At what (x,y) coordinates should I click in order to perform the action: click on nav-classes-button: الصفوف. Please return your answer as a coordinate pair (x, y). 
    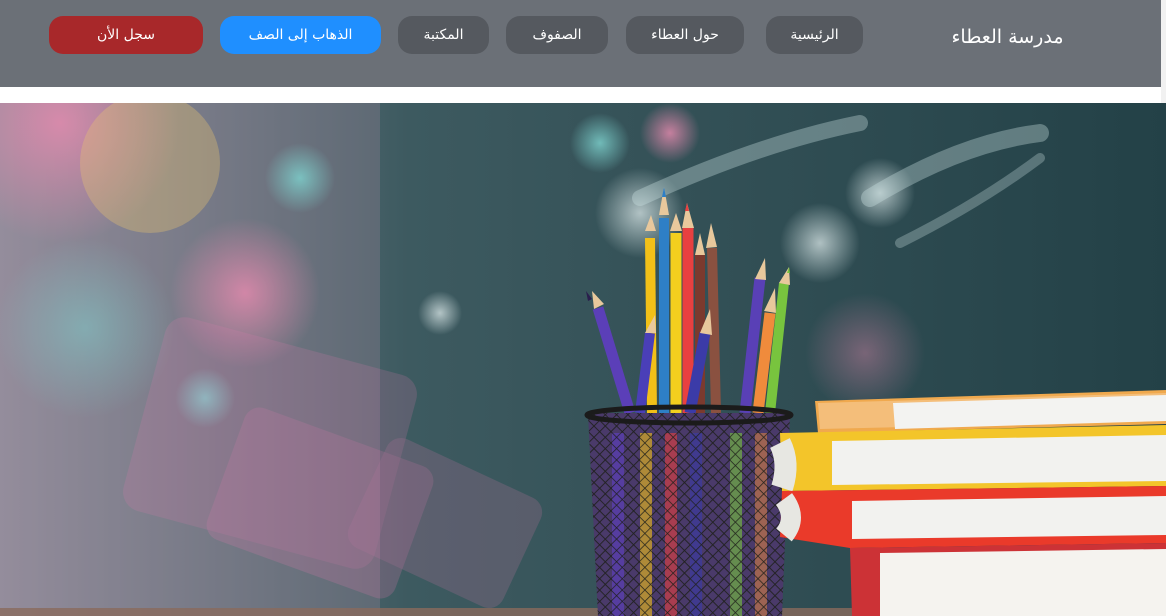
    Looking at the image, I should click on (557, 35).